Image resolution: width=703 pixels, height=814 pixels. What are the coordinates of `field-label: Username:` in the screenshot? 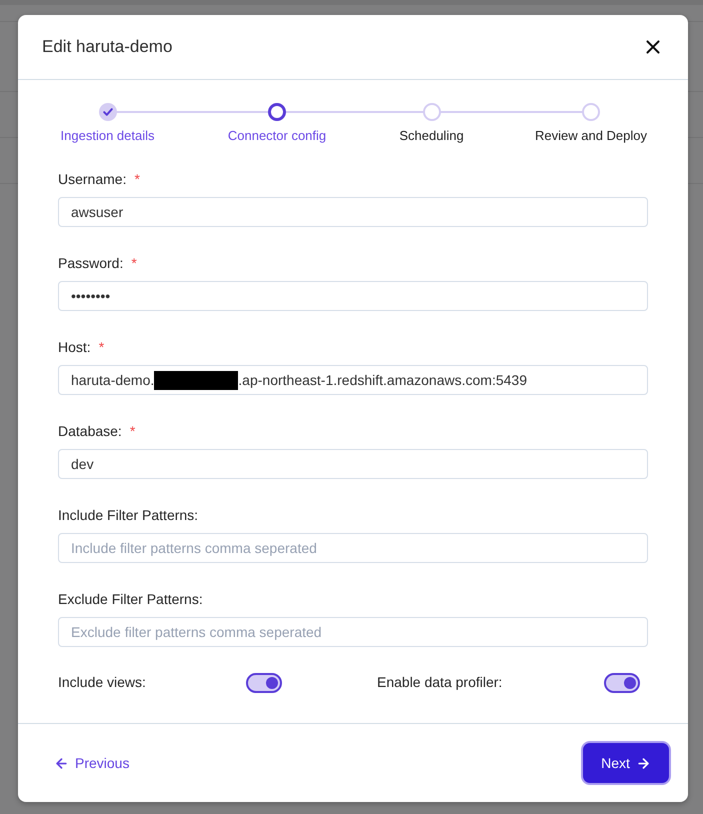 It's located at (92, 179).